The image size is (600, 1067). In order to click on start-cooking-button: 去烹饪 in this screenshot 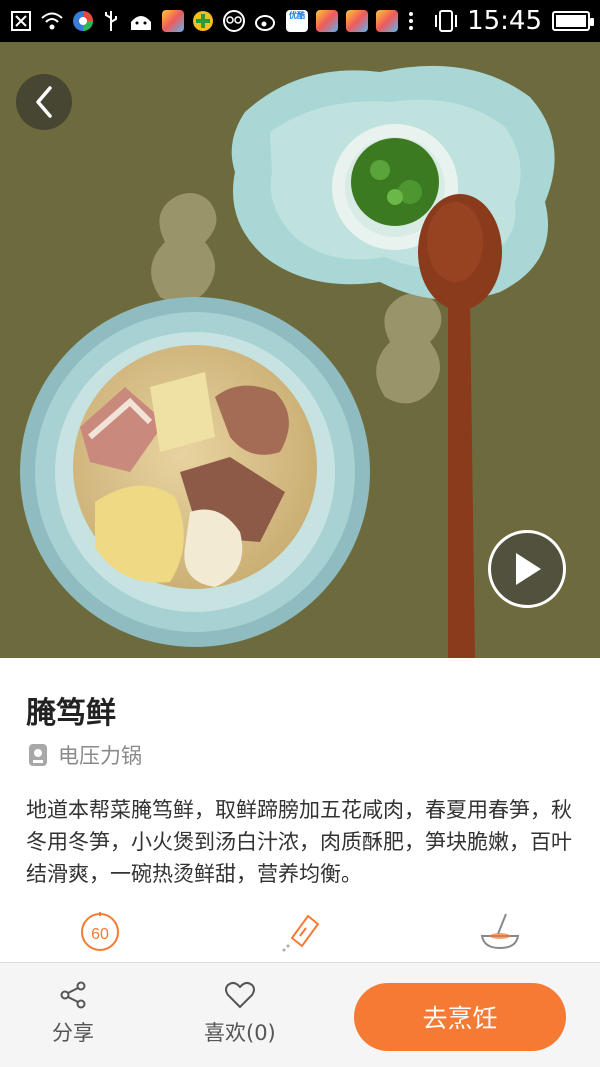, I will do `click(460, 1017)`.